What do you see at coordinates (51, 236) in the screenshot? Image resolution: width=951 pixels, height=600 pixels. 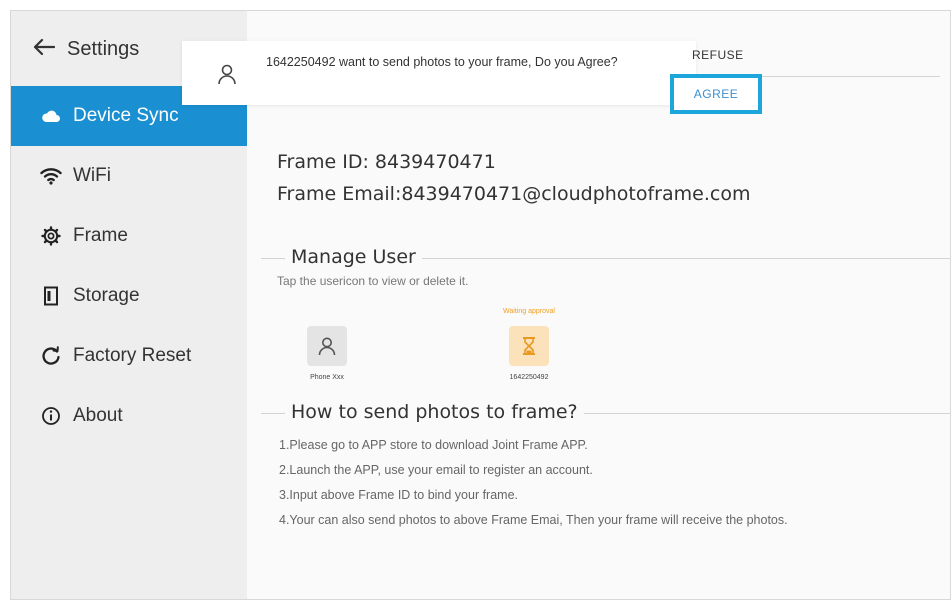 I see `gear-icon` at bounding box center [51, 236].